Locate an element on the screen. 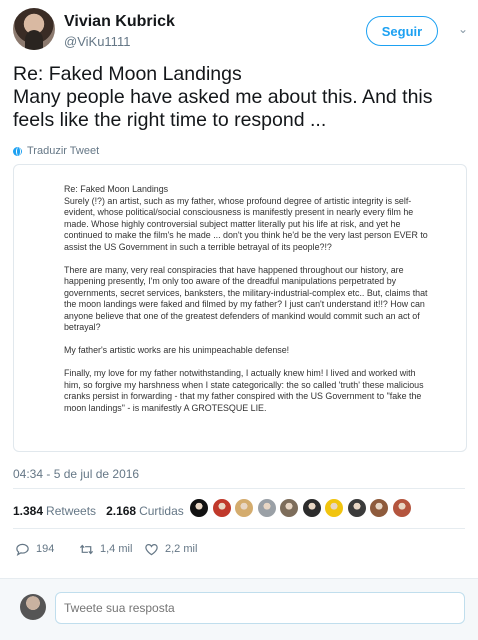  retweet-action: 1,4 mil is located at coordinates (105, 549).